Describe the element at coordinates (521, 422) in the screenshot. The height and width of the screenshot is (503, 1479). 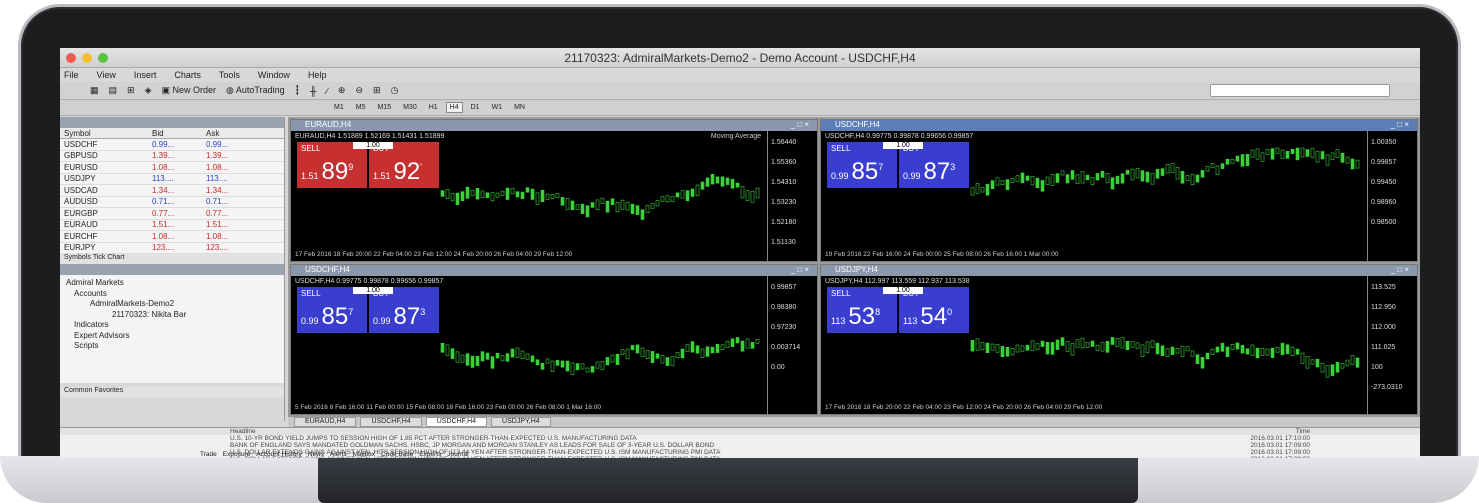
I see `chart-tab: USDJPY,H4` at that location.